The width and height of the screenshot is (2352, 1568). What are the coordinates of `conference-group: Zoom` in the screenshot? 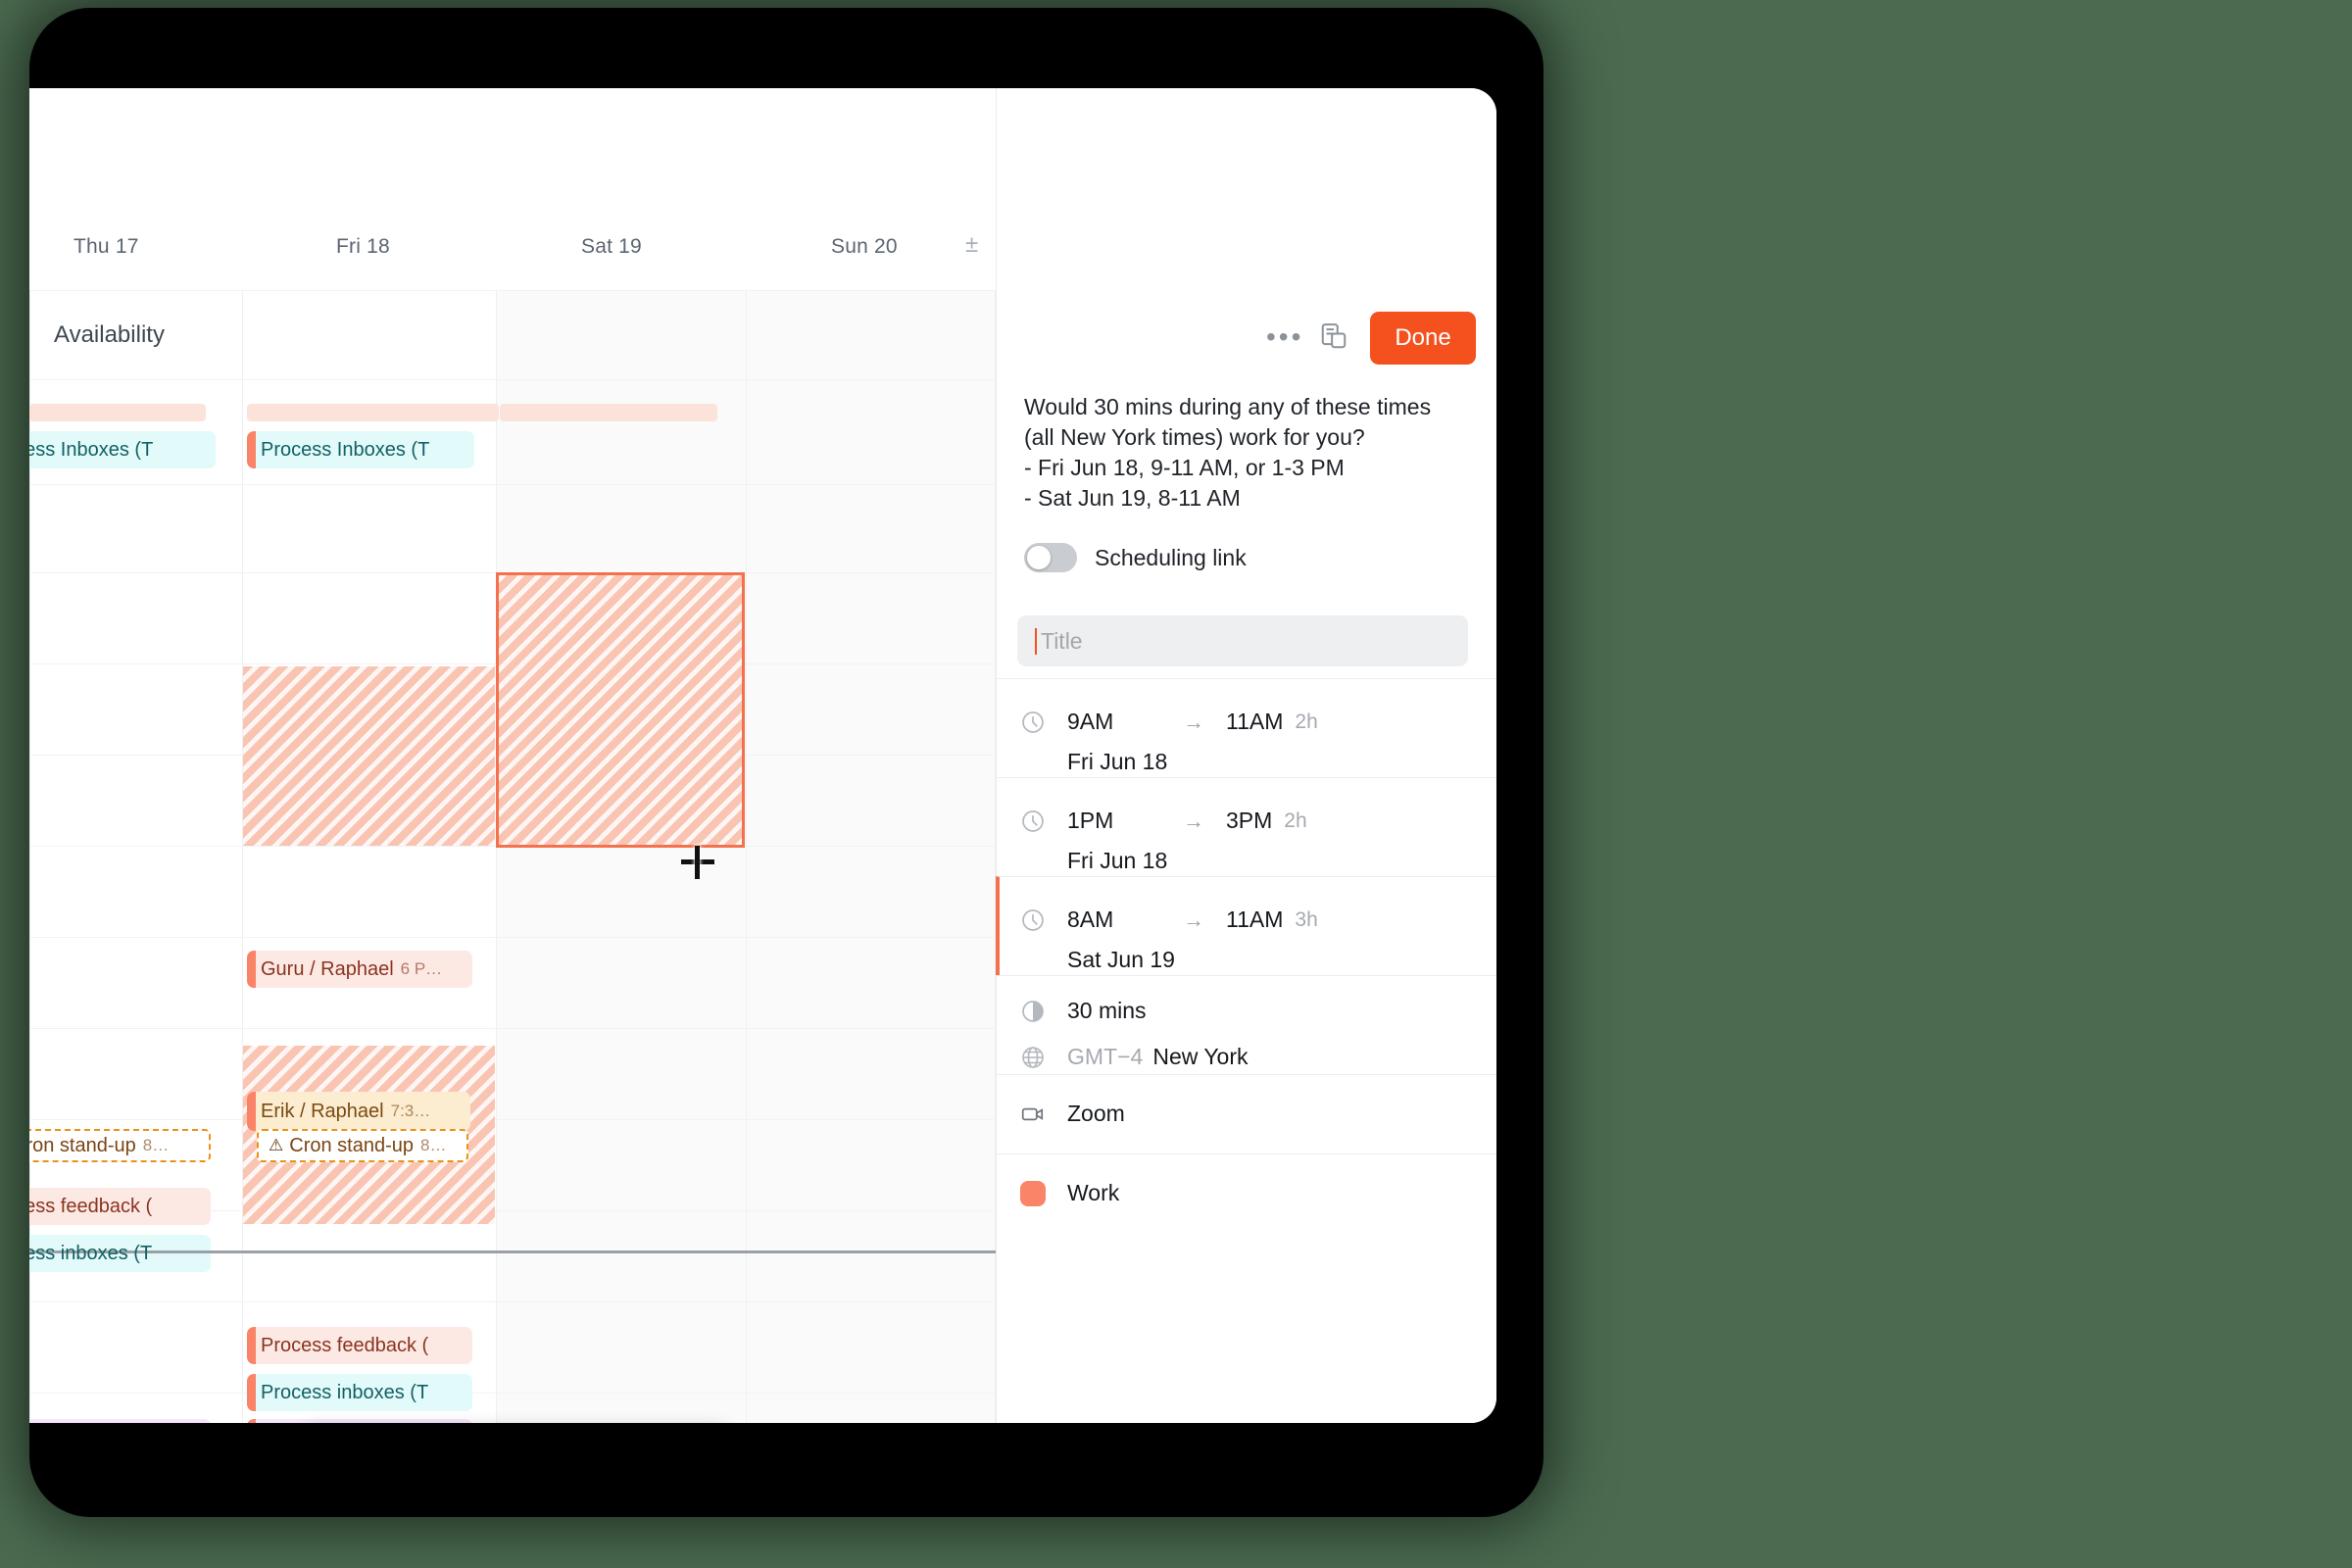 It's located at (1246, 1113).